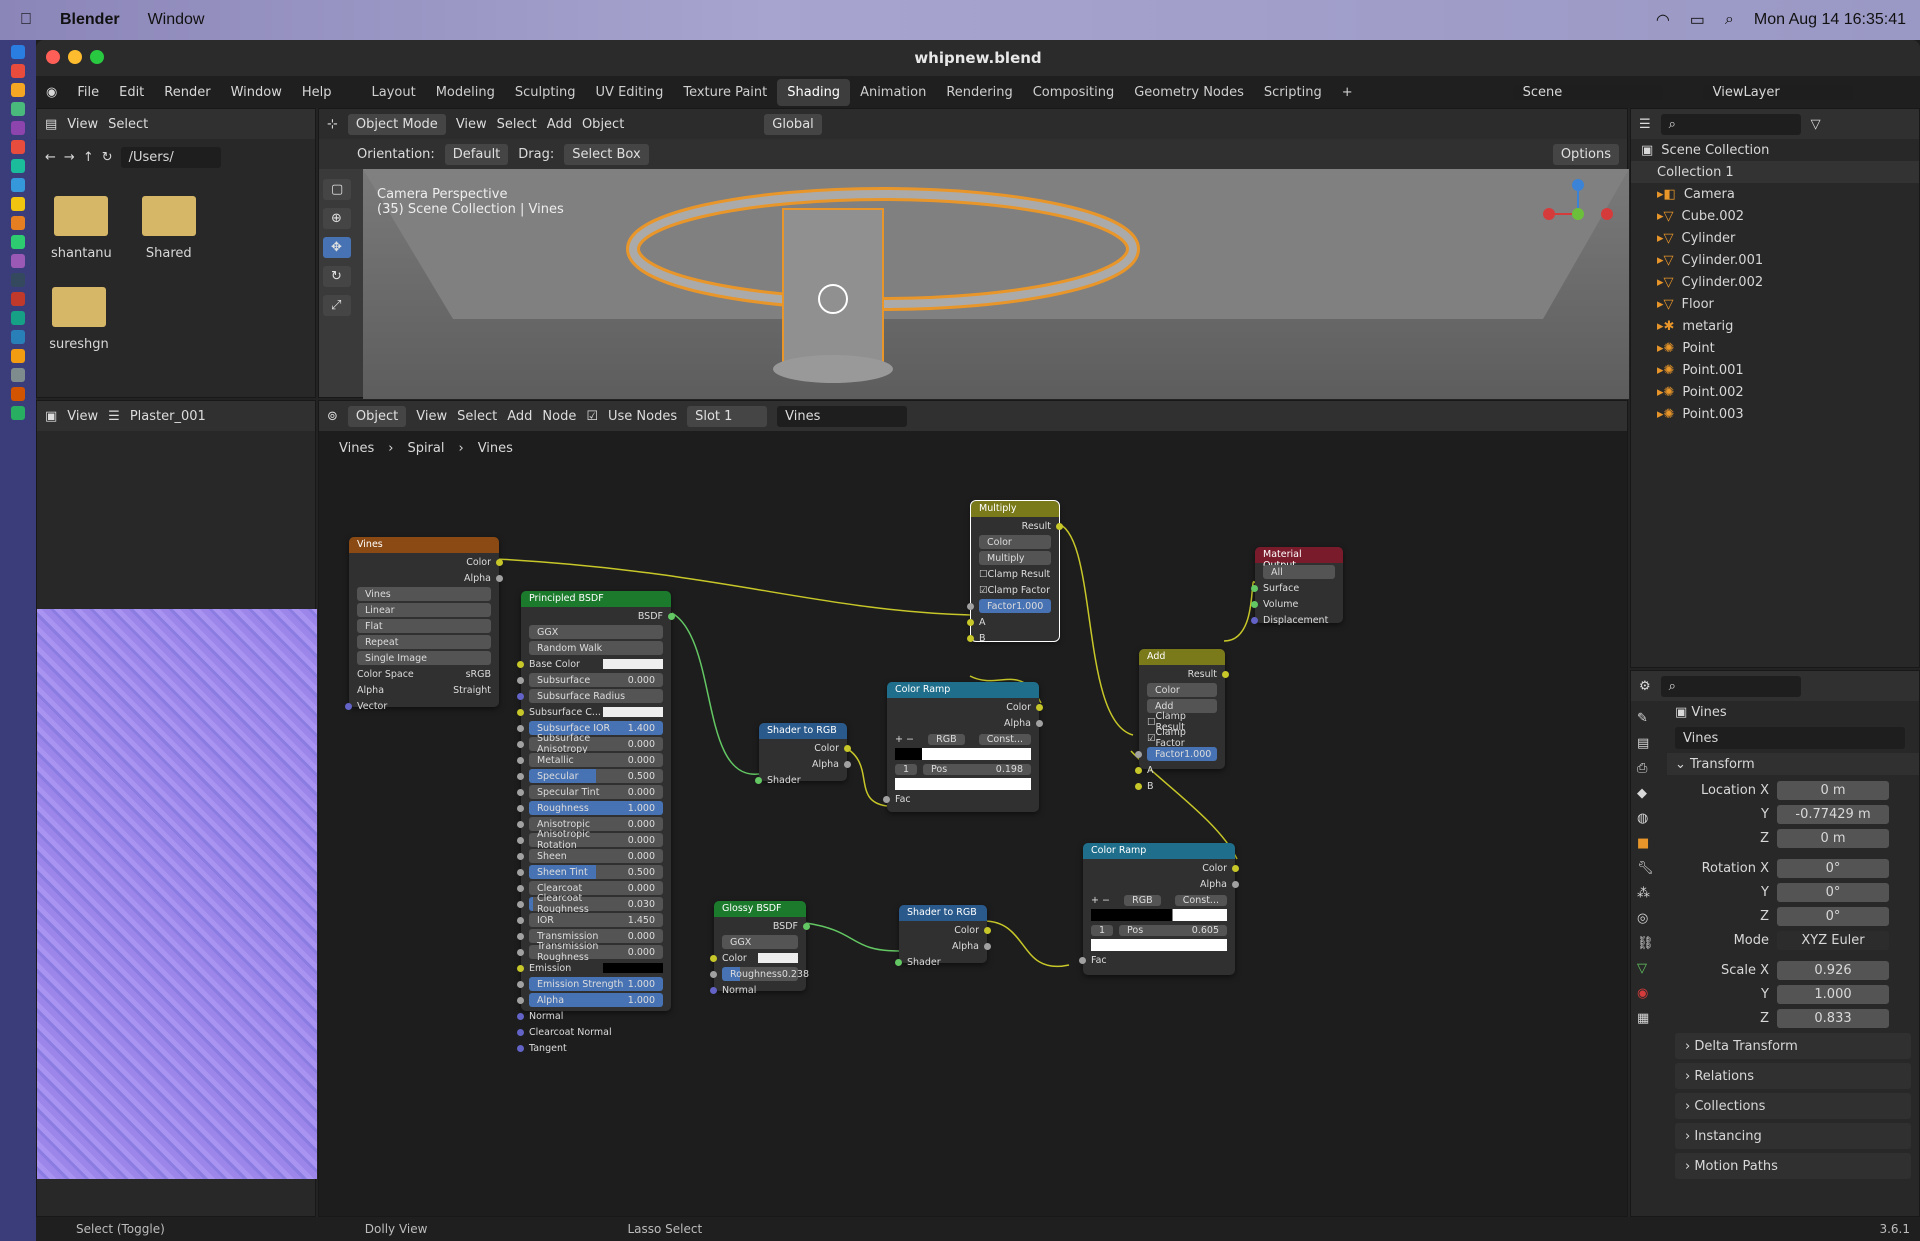 The width and height of the screenshot is (1920, 1241). I want to click on projection-dropdown: Flat, so click(424, 626).